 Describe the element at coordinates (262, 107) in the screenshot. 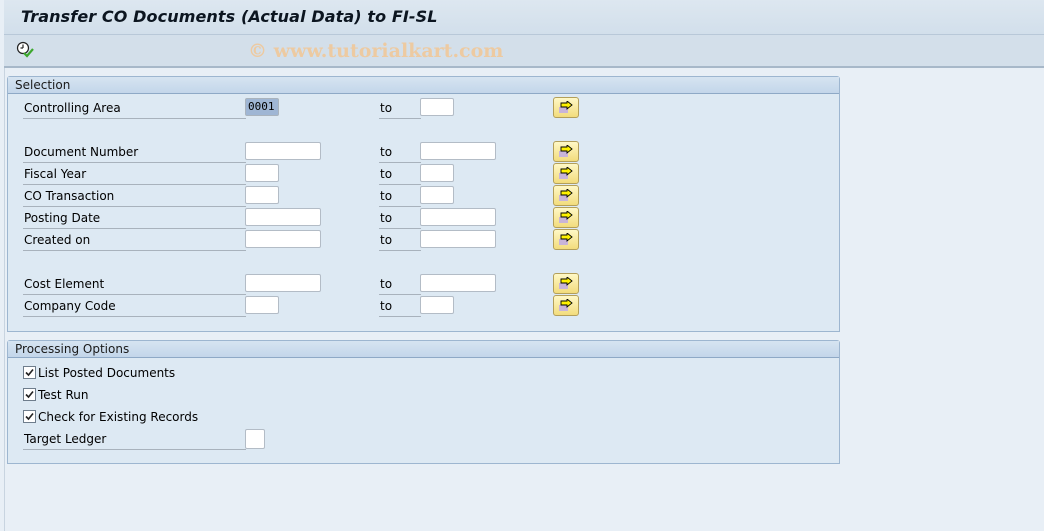

I see `controlling-area-from-input: 0001` at that location.